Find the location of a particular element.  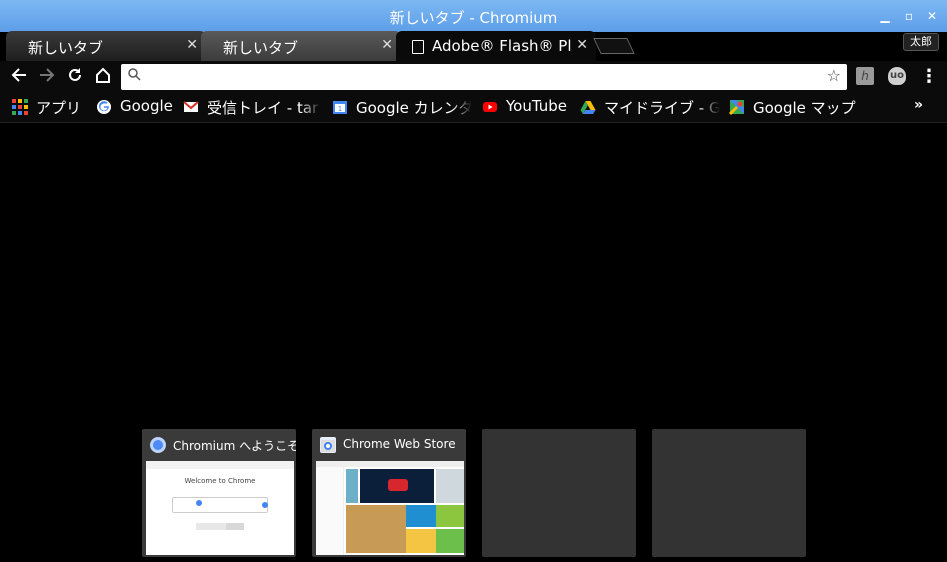

google-g-icon is located at coordinates (104, 107).